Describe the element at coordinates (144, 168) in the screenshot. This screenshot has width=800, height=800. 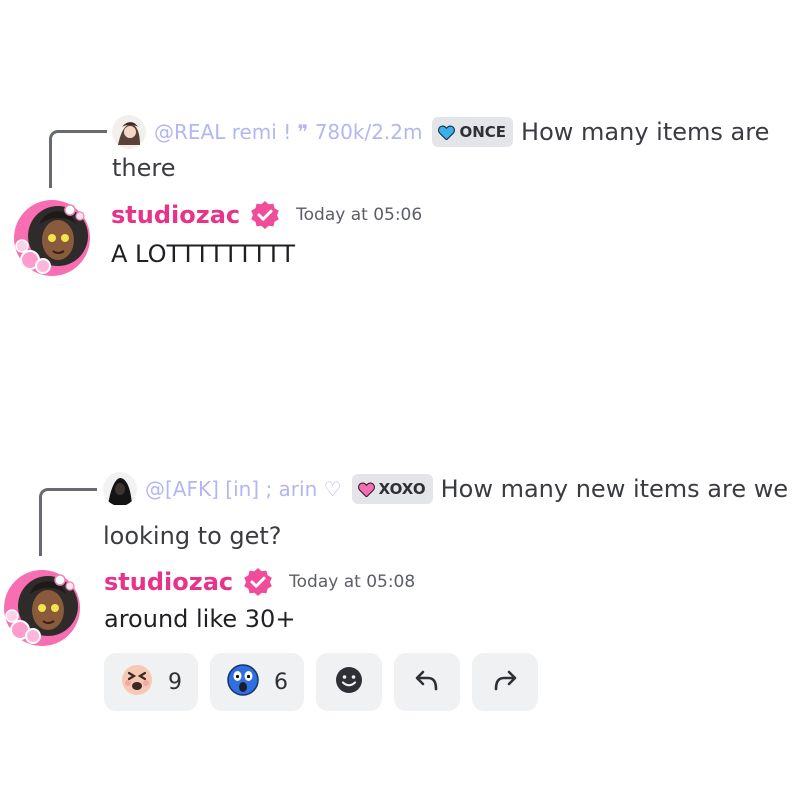
I see `reply-text-continued: there` at that location.